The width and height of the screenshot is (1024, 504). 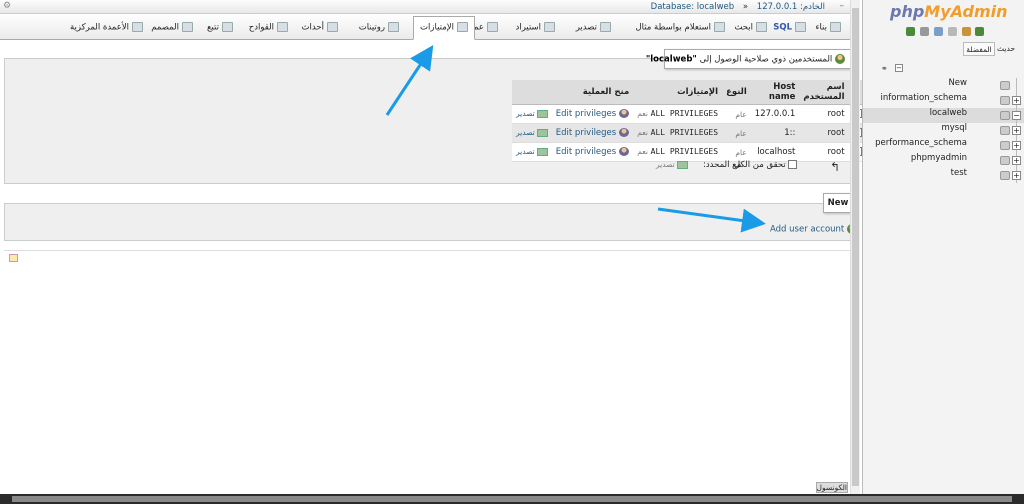 I want to click on new-db-icon, so click(x=1005, y=85).